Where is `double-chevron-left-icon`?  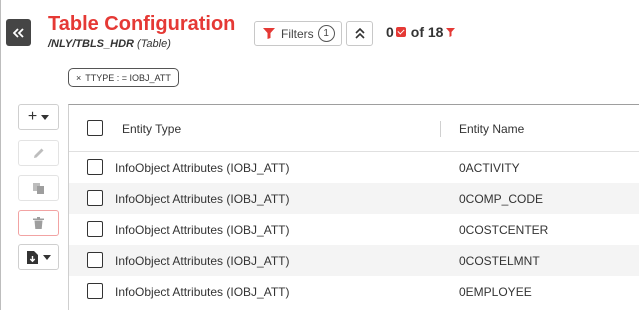 double-chevron-left-icon is located at coordinates (18, 32).